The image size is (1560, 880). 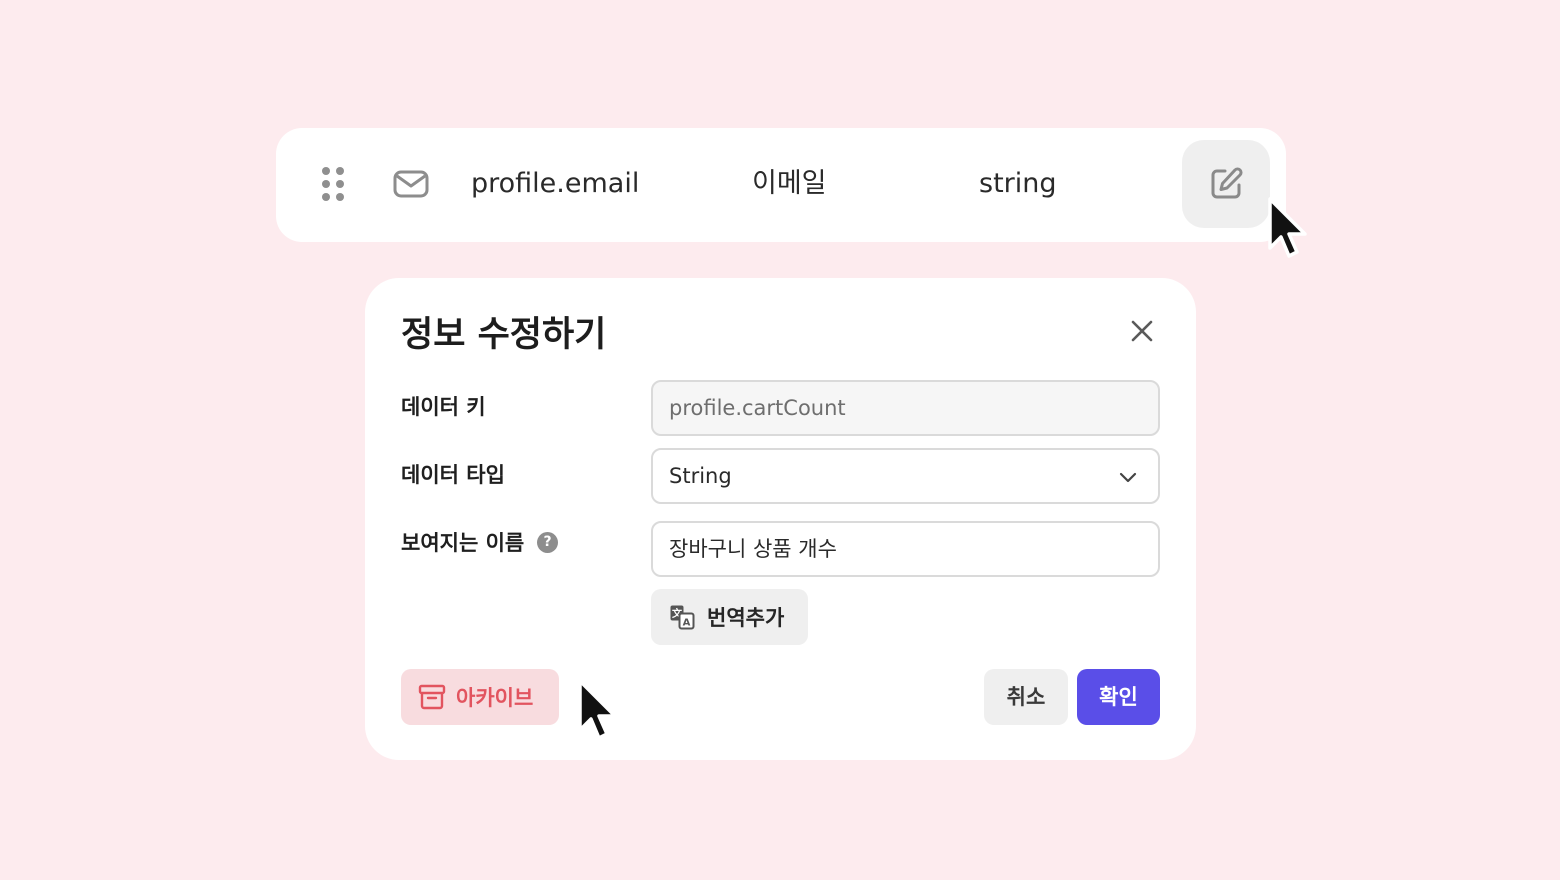 I want to click on row-key-text: profile.email, so click(x=555, y=183).